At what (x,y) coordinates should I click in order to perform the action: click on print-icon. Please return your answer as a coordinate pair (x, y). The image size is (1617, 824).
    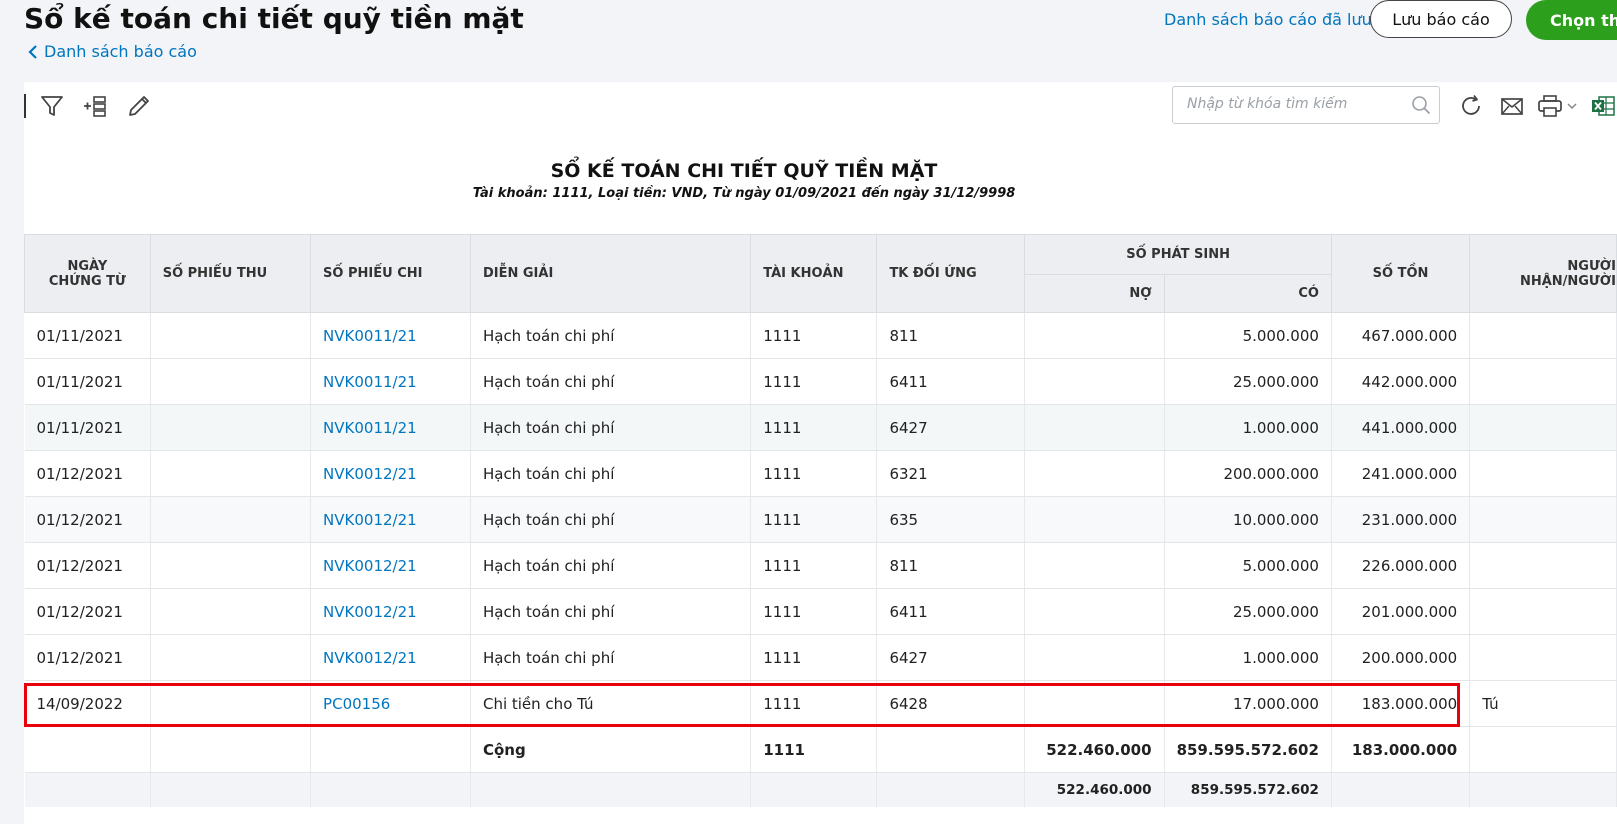
    Looking at the image, I should click on (1560, 106).